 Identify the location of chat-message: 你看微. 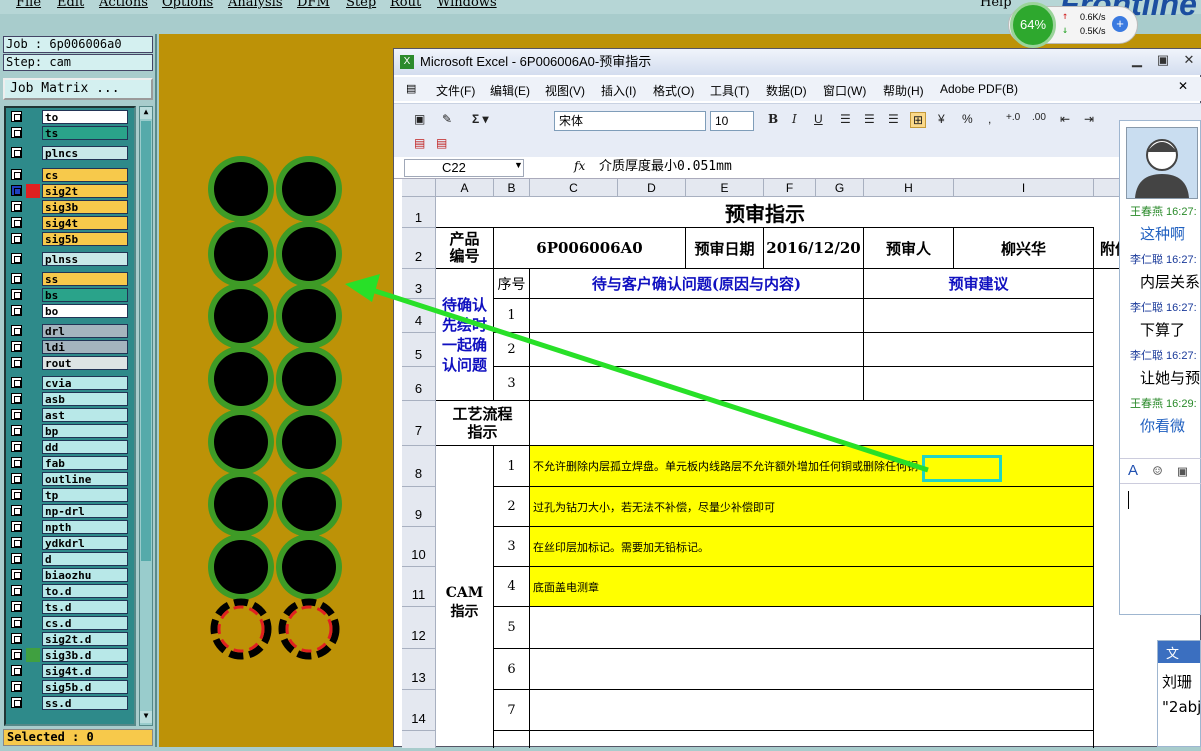
(1163, 426).